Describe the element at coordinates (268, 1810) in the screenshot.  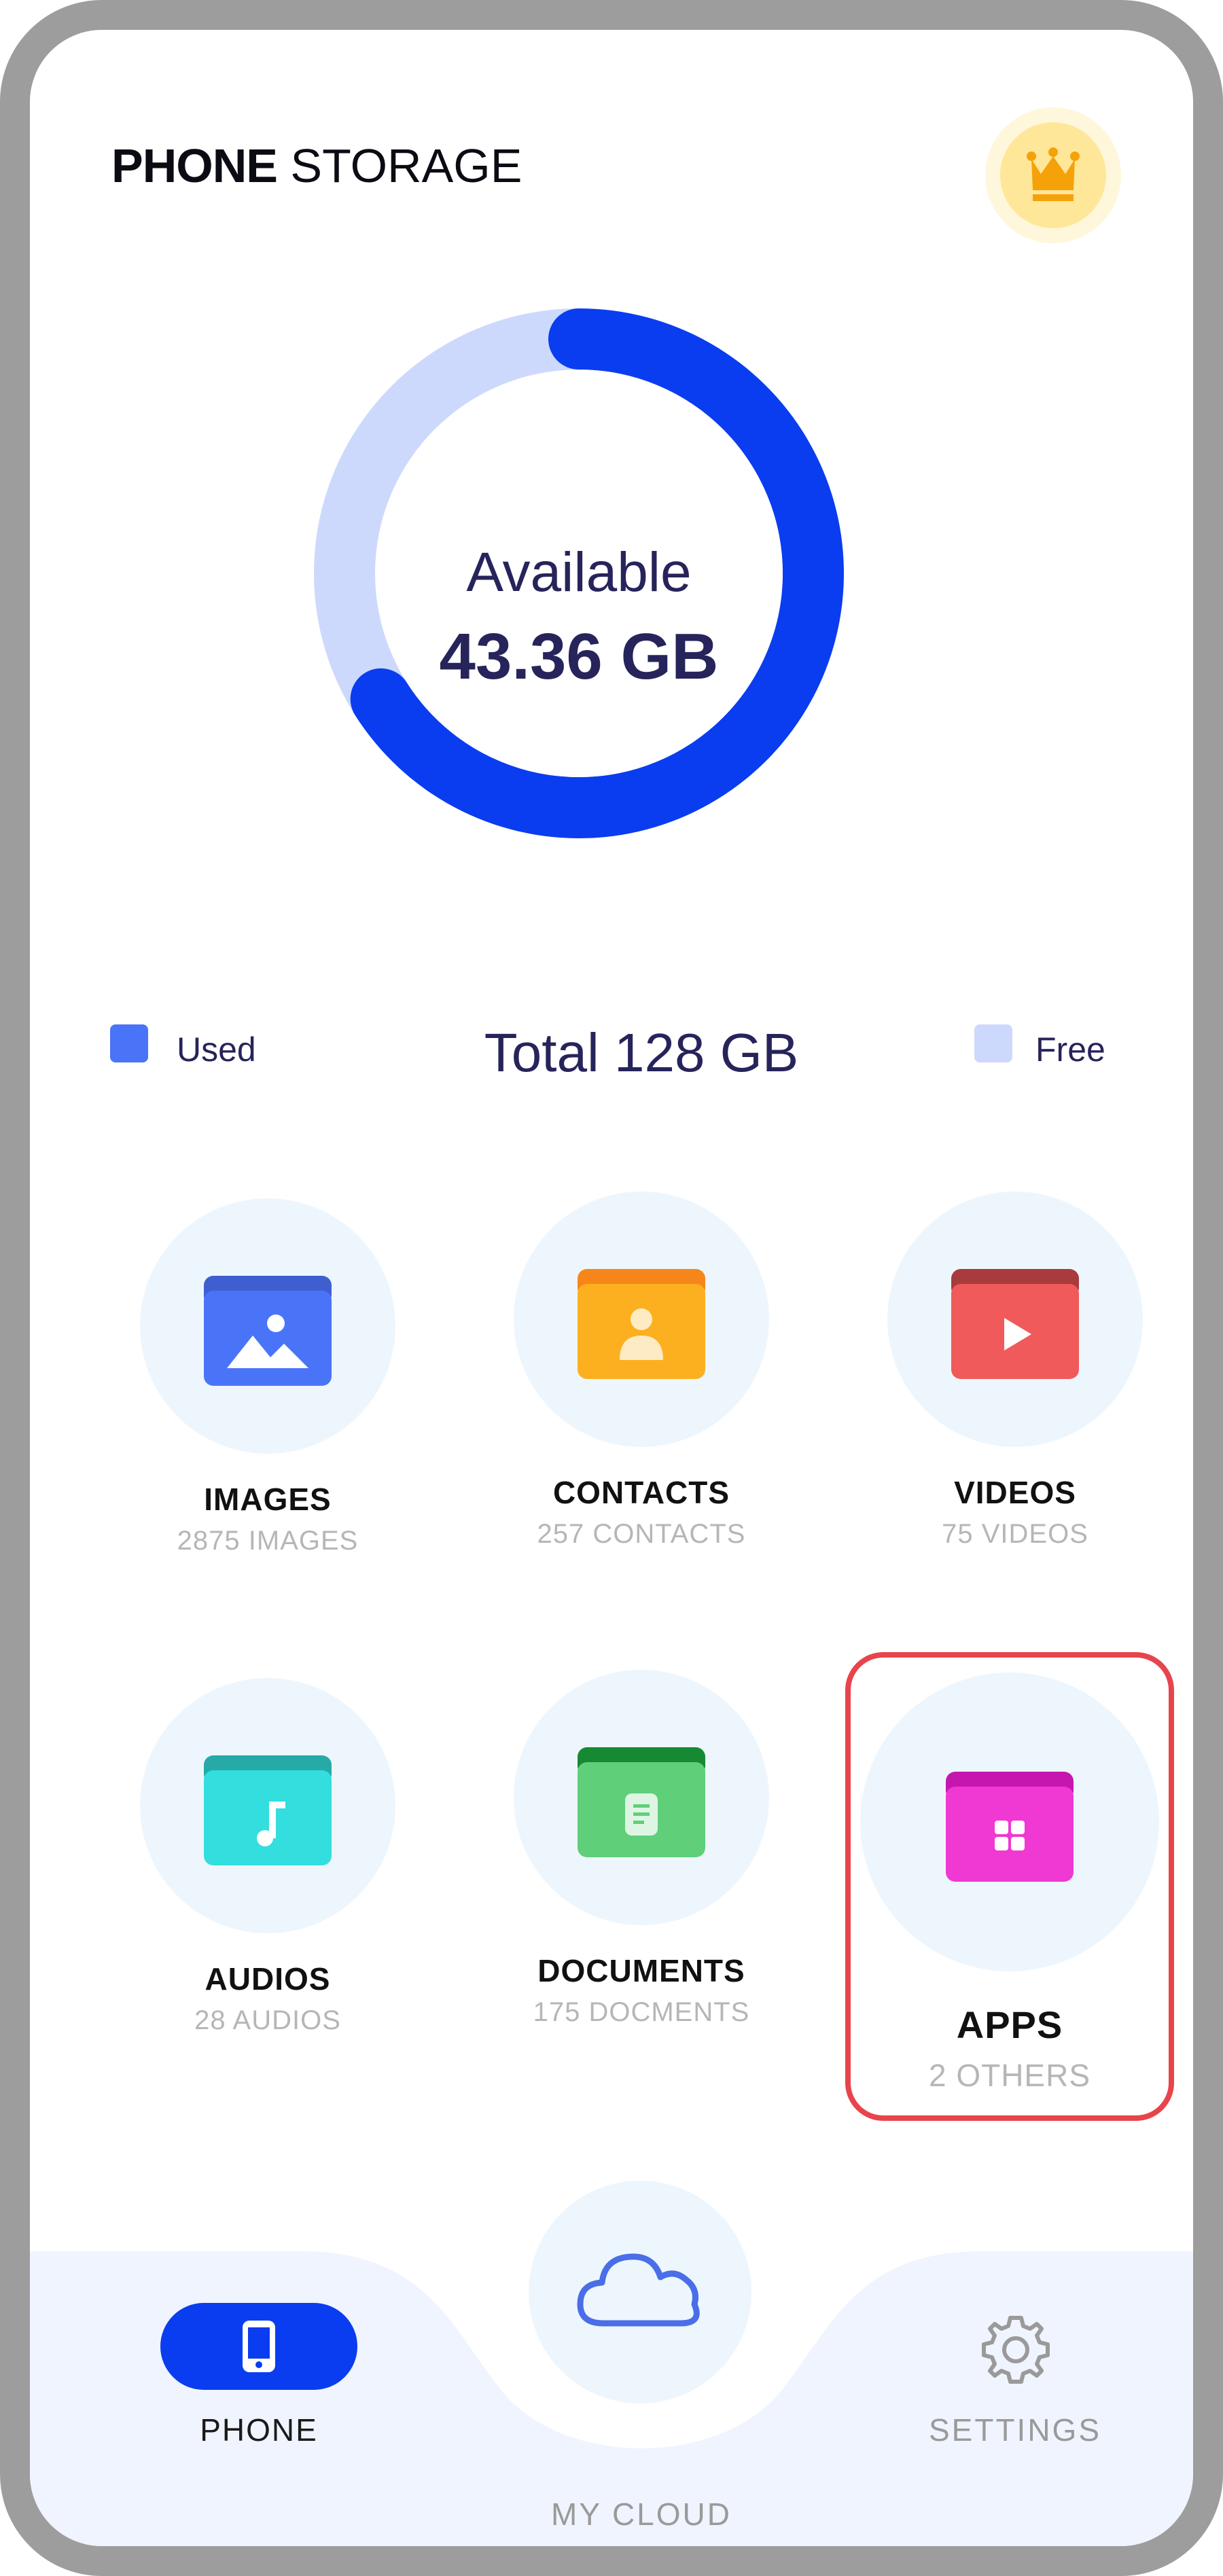
I see `audio-folder-icon` at that location.